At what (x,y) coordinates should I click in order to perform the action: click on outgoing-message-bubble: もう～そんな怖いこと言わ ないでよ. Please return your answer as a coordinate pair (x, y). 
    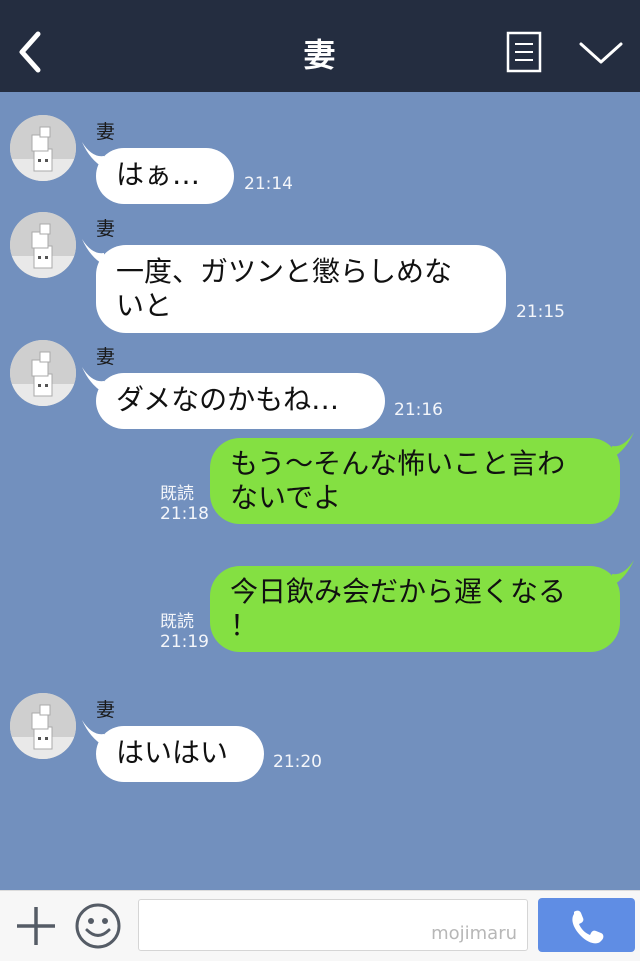
    Looking at the image, I should click on (422, 478).